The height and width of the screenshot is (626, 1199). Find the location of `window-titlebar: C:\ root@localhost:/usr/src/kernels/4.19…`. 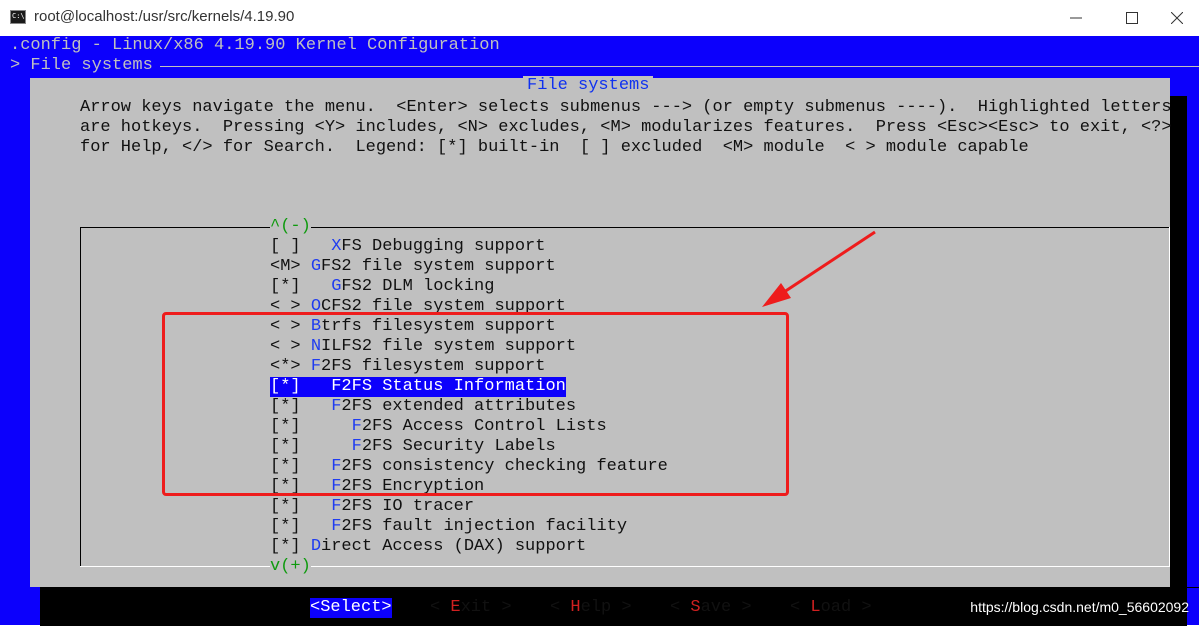

window-titlebar: C:\ root@localhost:/usr/src/kernels/4.19… is located at coordinates (599, 18).